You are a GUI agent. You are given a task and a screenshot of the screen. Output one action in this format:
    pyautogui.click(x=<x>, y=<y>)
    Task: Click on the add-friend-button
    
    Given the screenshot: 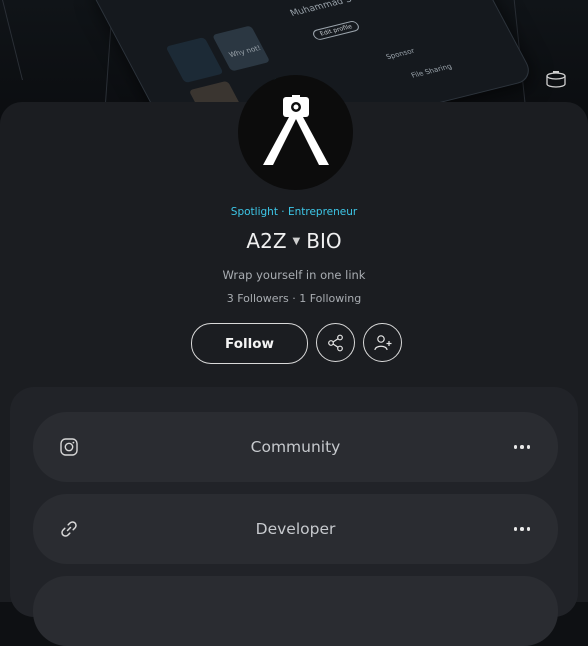 What is the action you would take?
    pyautogui.click(x=382, y=342)
    